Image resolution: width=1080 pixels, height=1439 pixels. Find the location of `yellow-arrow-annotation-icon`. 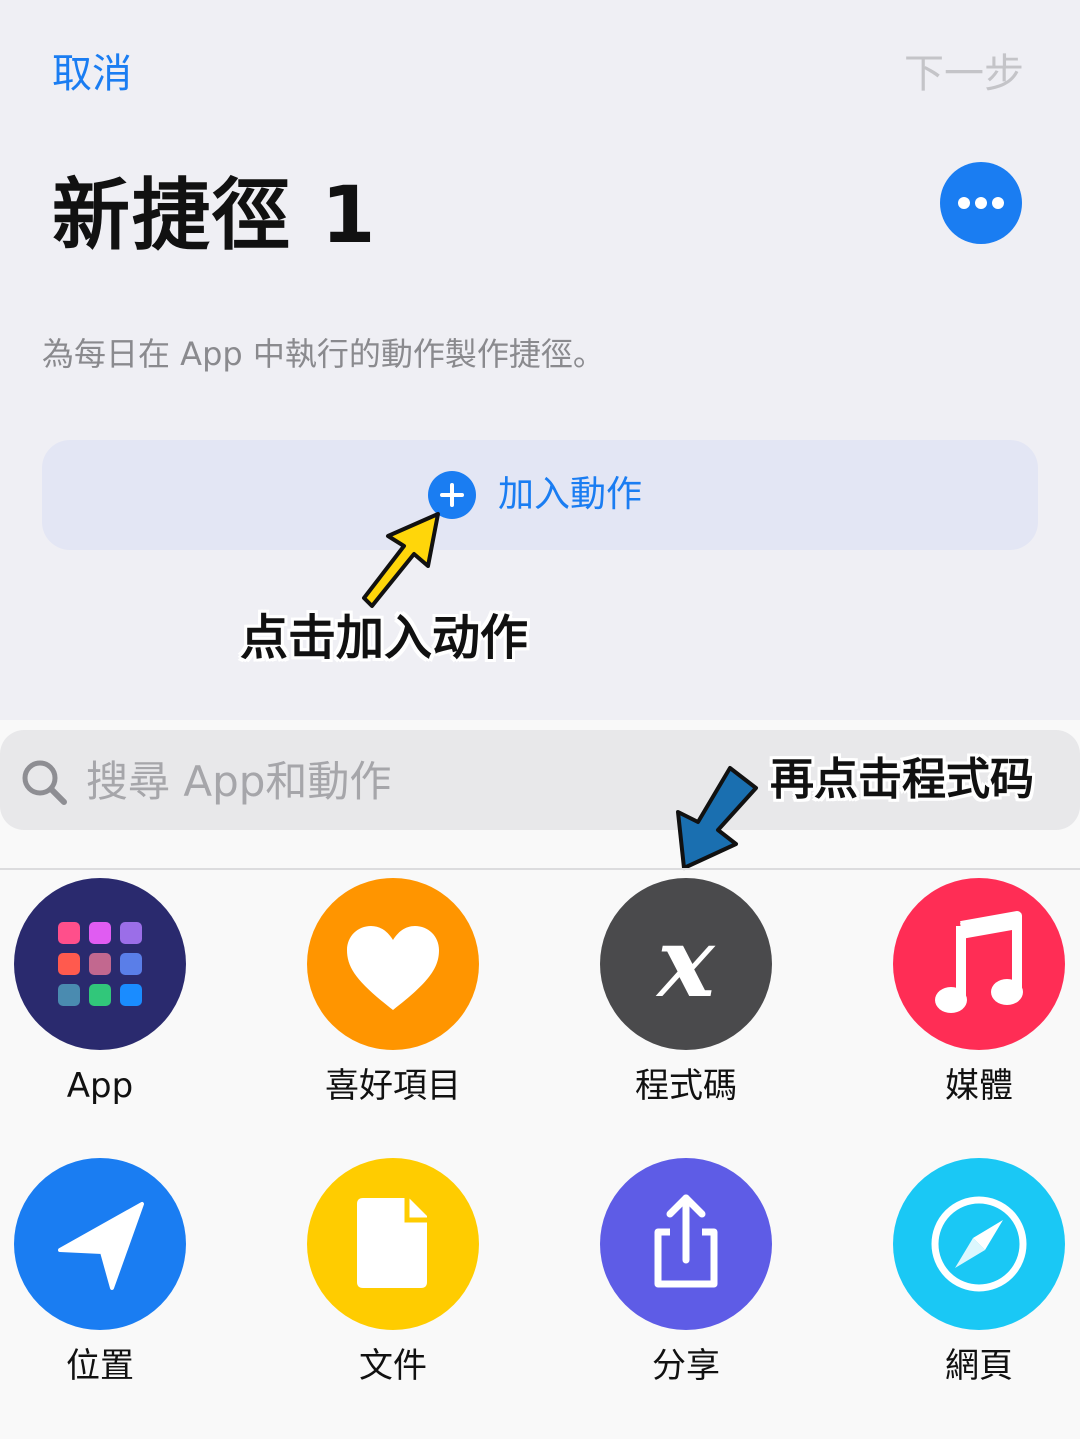

yellow-arrow-annotation-icon is located at coordinates (401, 560).